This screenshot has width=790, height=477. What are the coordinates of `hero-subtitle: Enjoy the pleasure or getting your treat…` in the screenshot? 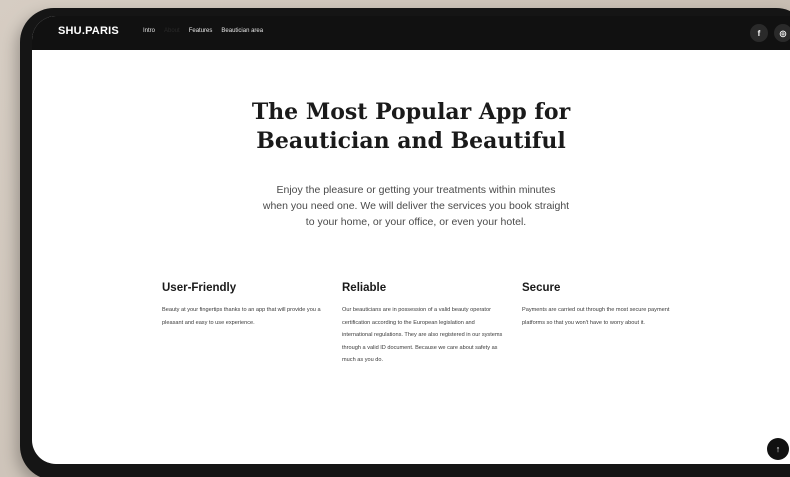 It's located at (416, 206).